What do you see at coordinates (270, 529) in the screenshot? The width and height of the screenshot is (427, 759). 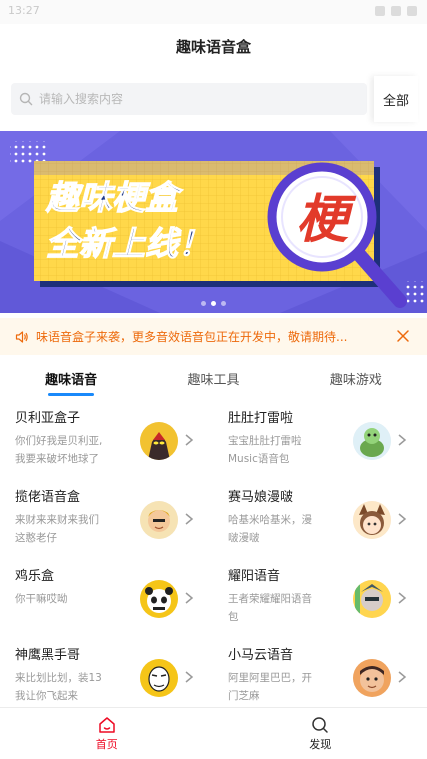 I see `voice-pack-desc: 哈基米哈基米，漫啵漫啵` at bounding box center [270, 529].